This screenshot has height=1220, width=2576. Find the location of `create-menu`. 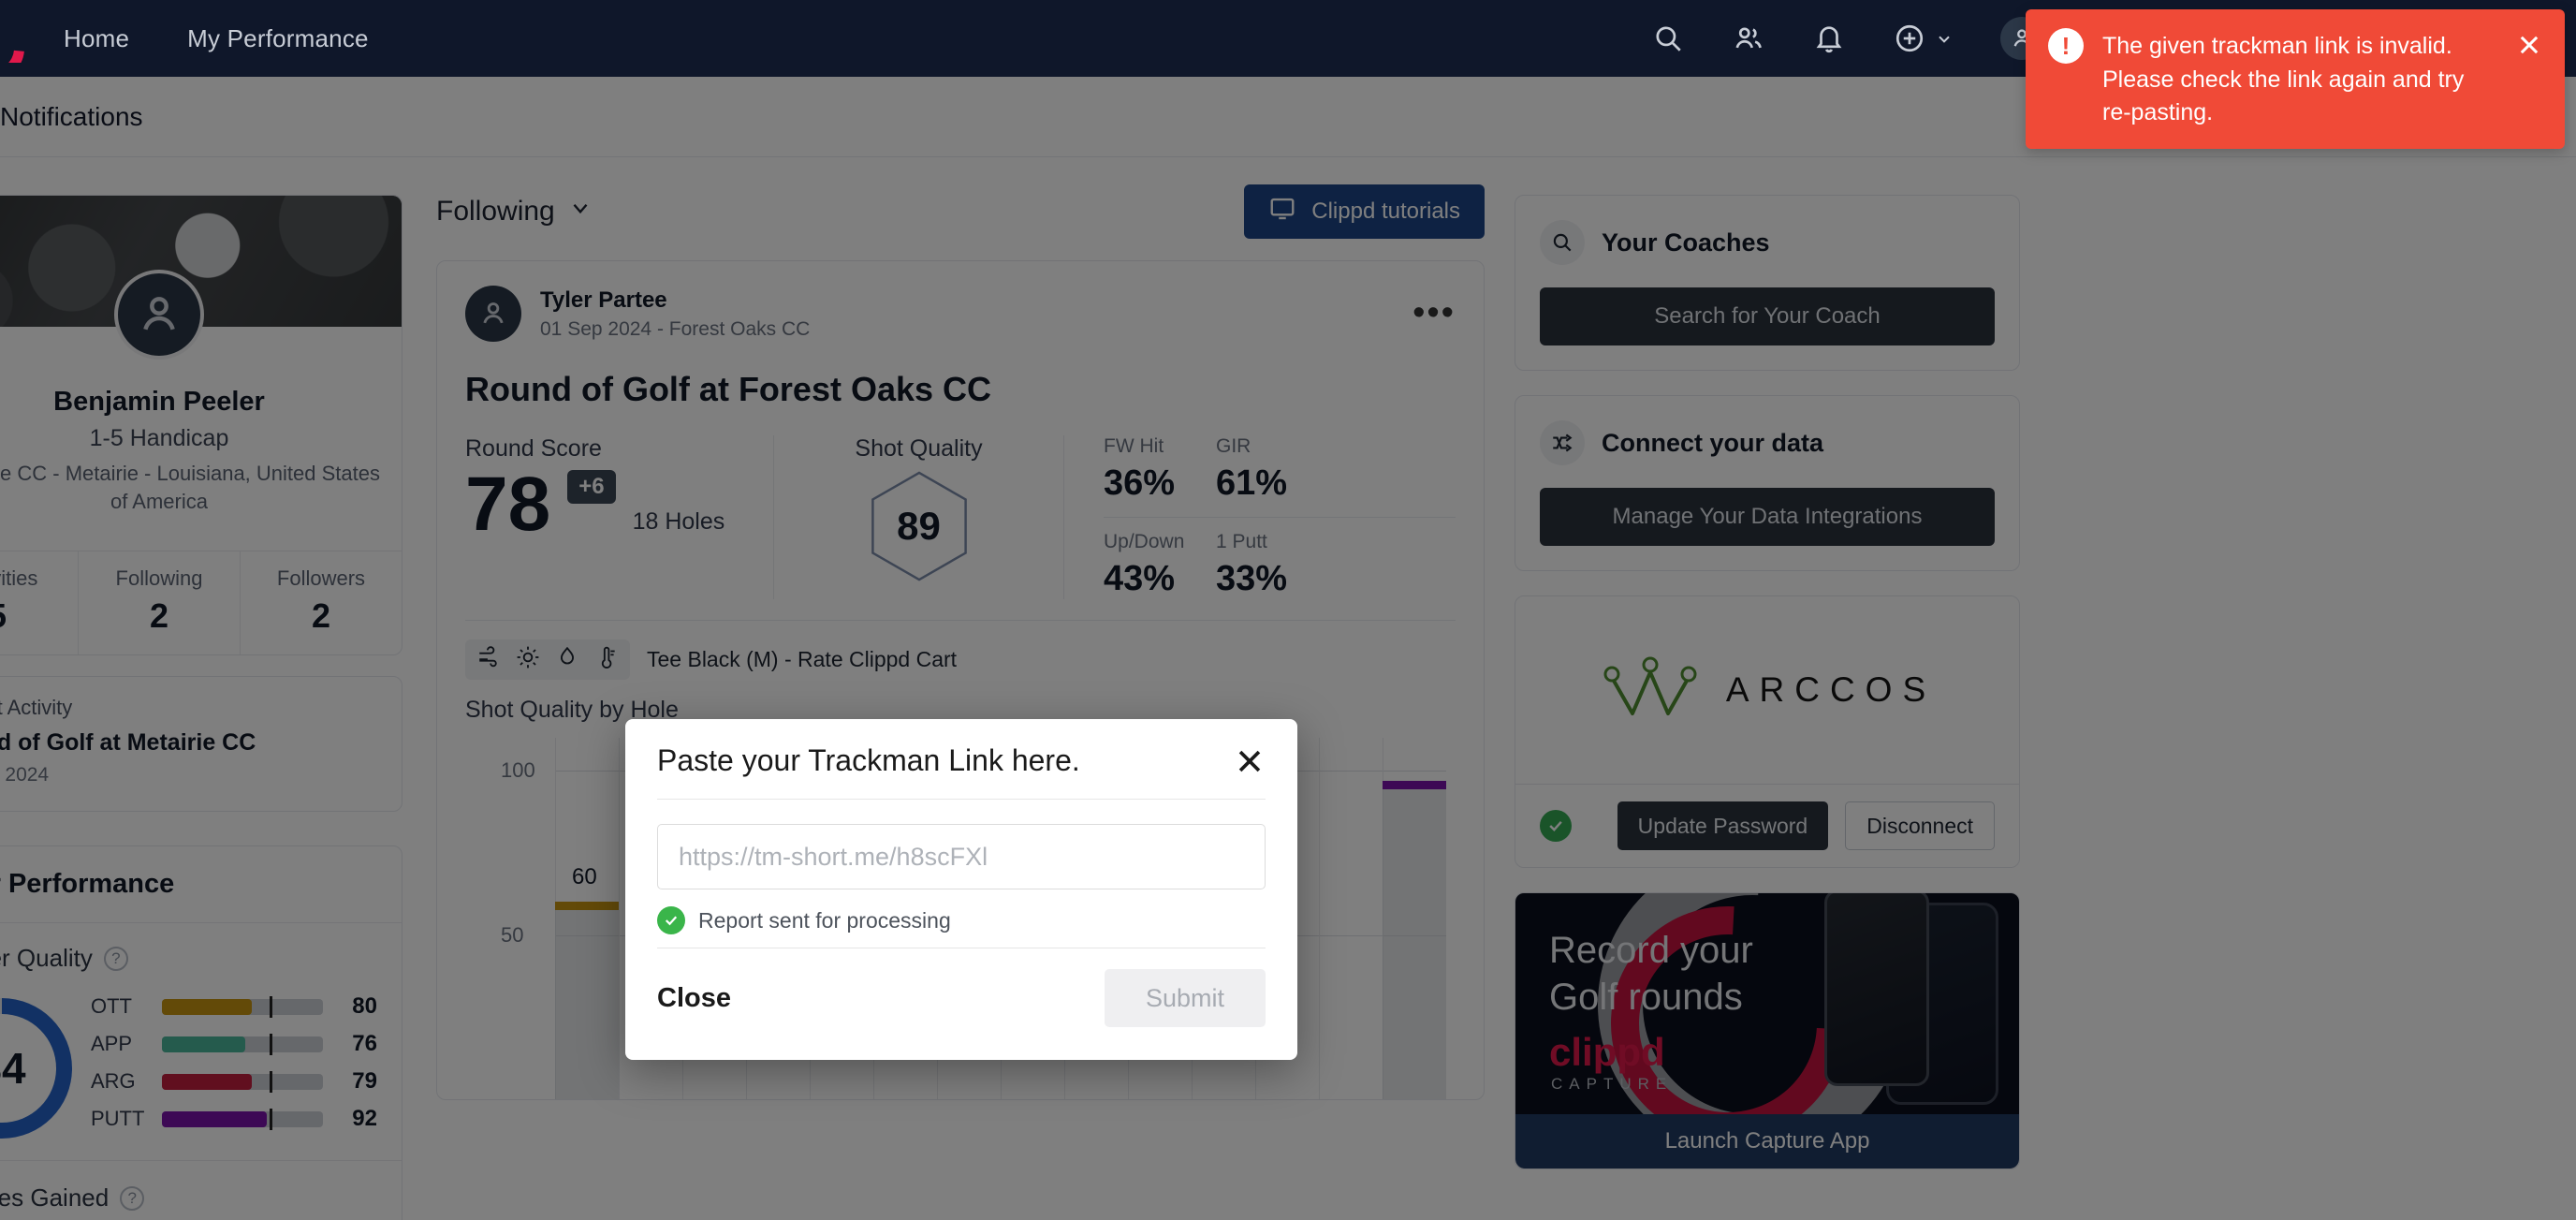

create-menu is located at coordinates (1923, 38).